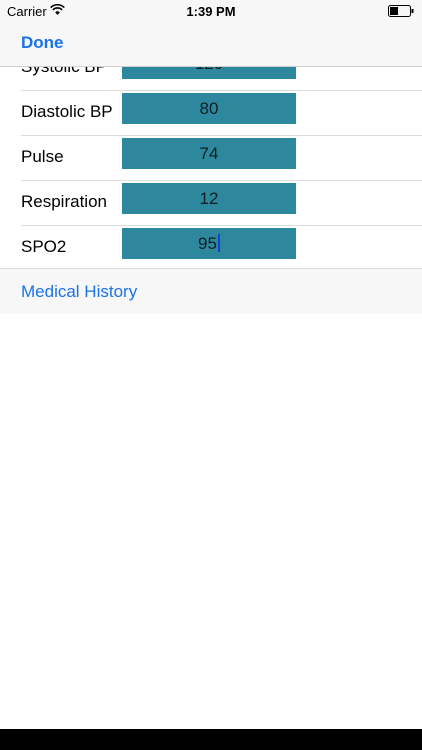 Image resolution: width=422 pixels, height=750 pixels. Describe the element at coordinates (44, 246) in the screenshot. I see `vital-label: SPO2` at that location.